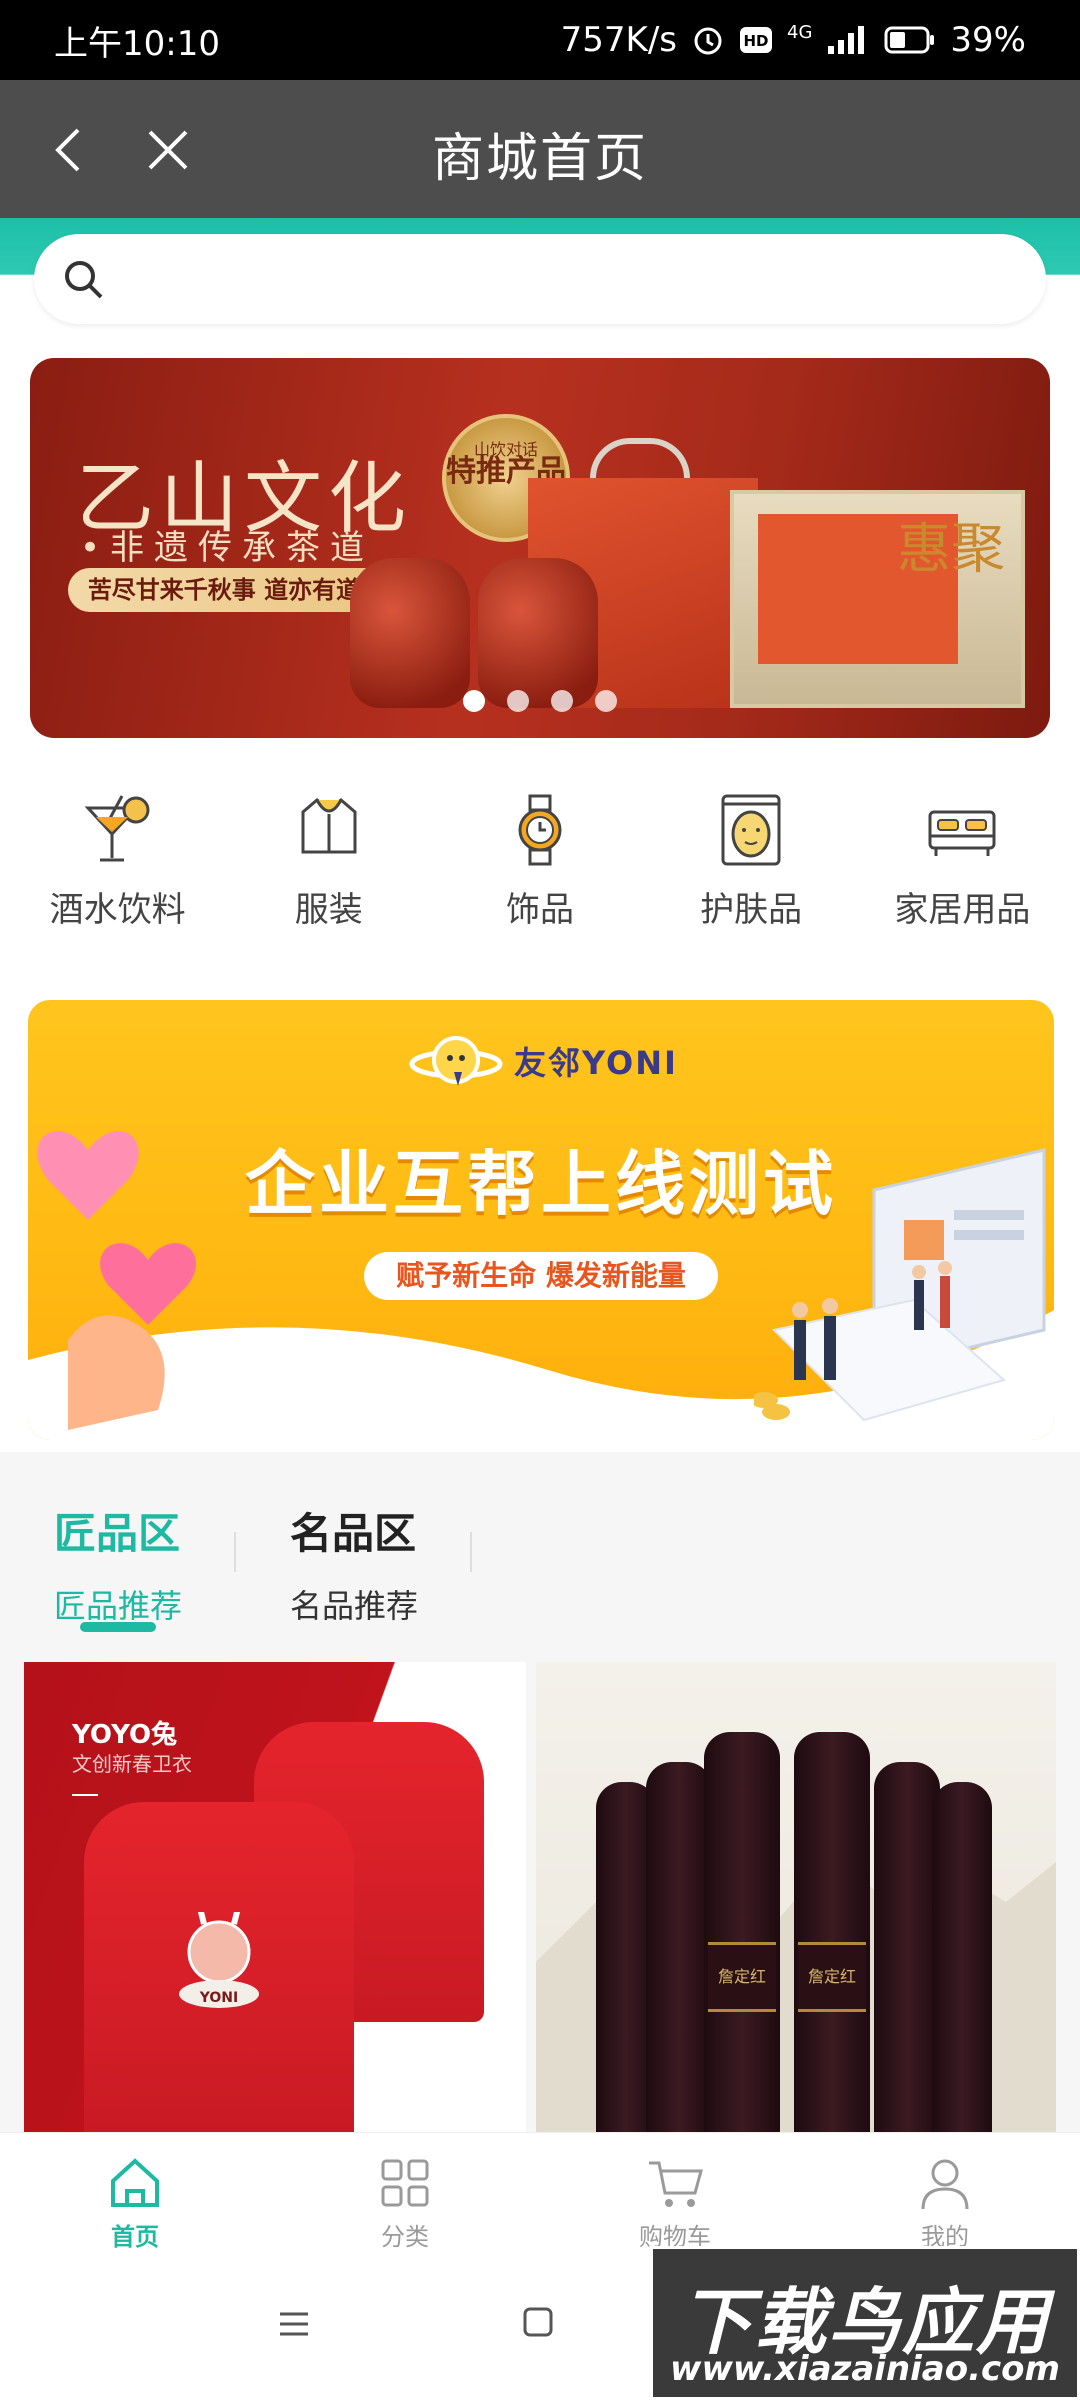 This screenshot has width=1080, height=2400. What do you see at coordinates (962, 910) in the screenshot?
I see `category-label: 家居用品` at bounding box center [962, 910].